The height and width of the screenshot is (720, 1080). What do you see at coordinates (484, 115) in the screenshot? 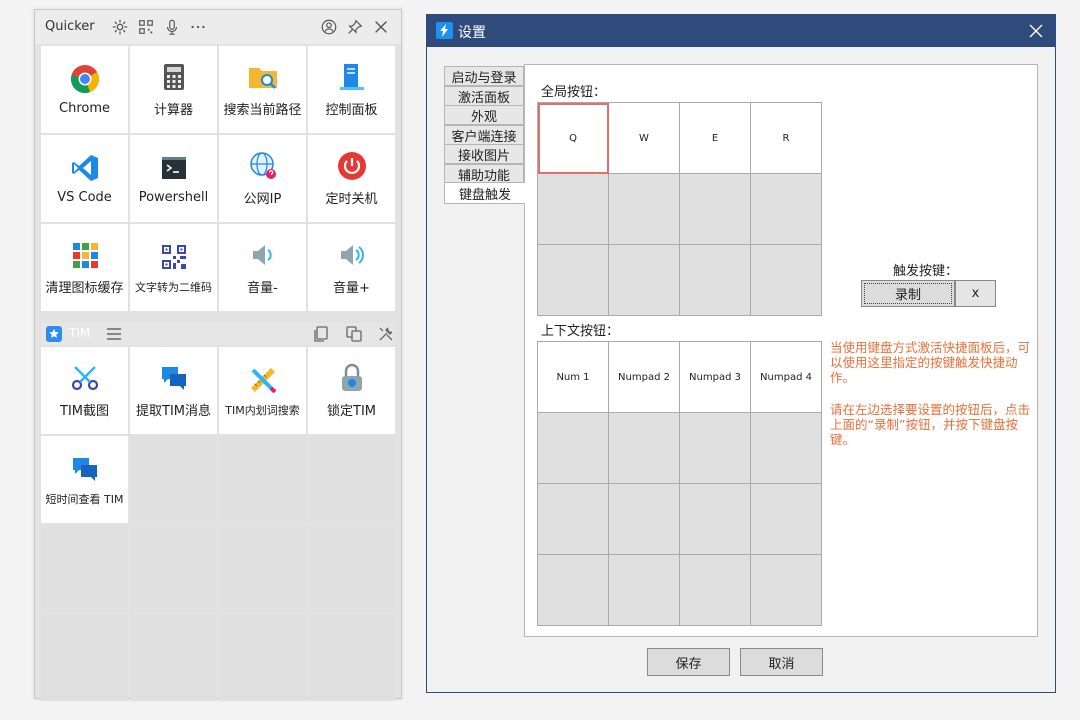
I see `tab-appearance: 外观` at bounding box center [484, 115].